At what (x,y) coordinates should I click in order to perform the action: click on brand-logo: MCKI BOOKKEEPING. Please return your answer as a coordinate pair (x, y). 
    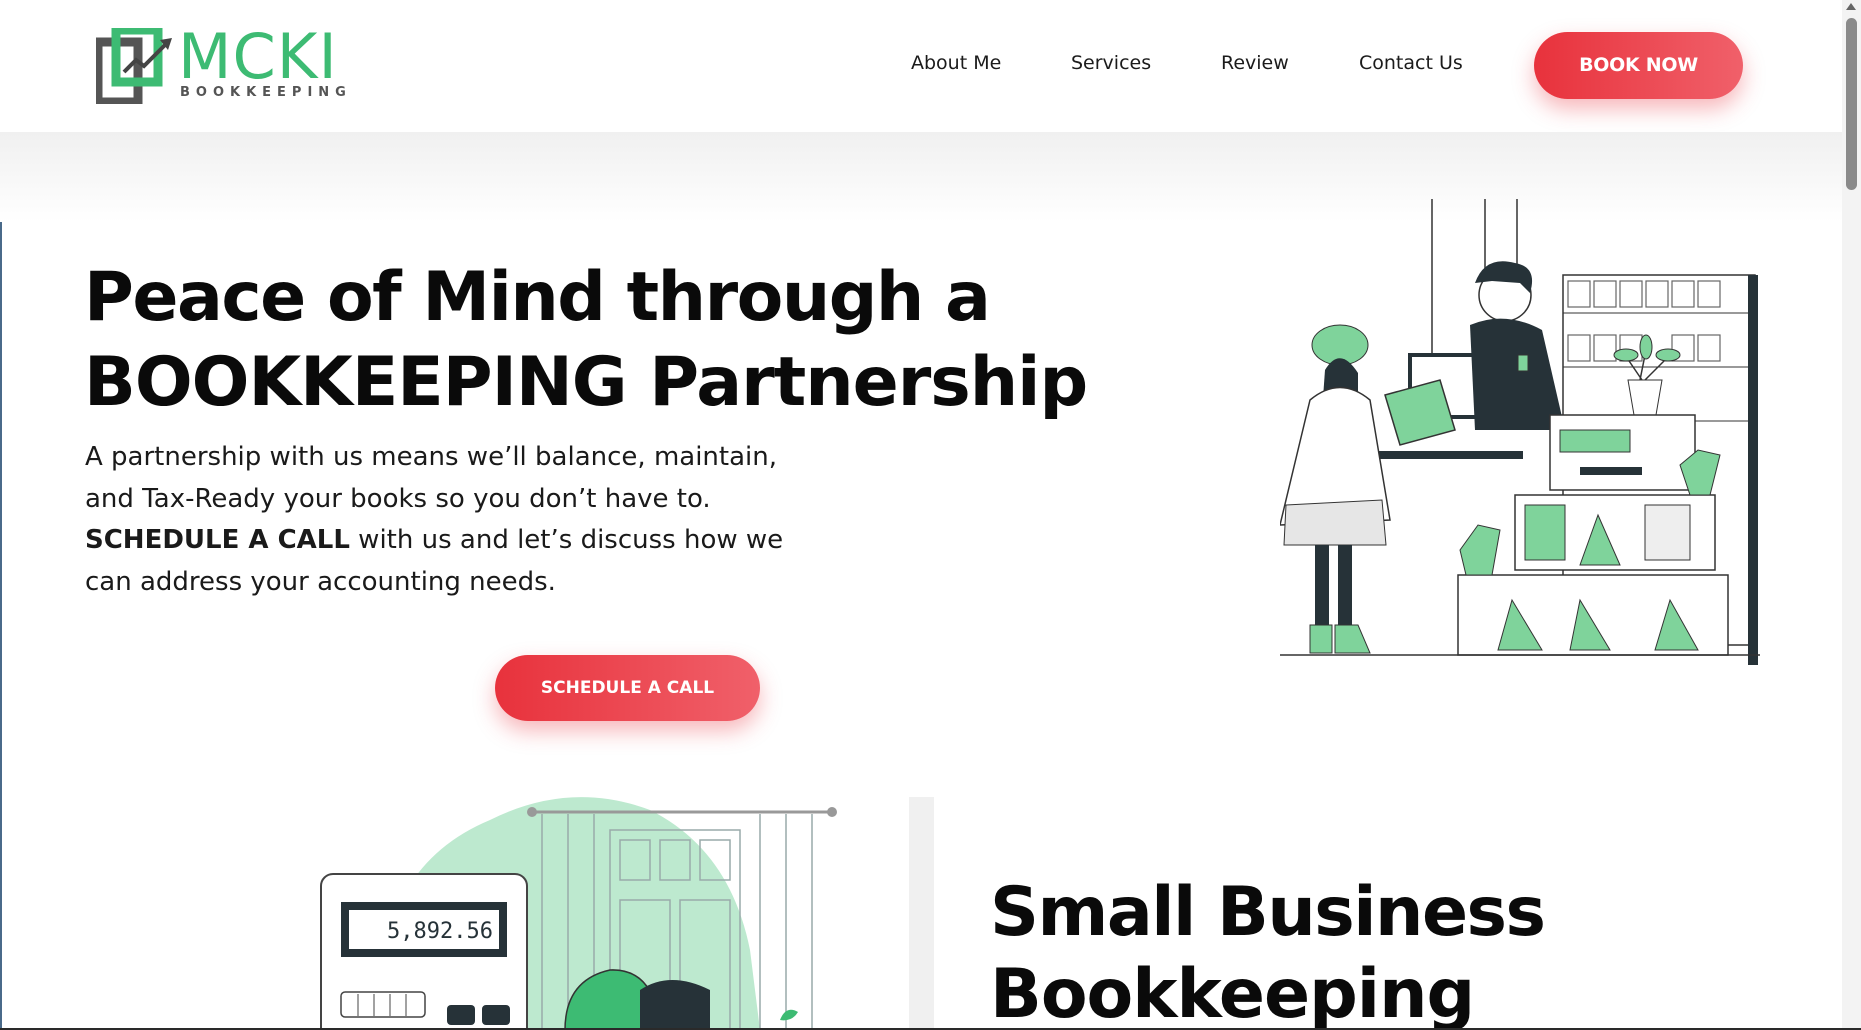
    Looking at the image, I should click on (231, 64).